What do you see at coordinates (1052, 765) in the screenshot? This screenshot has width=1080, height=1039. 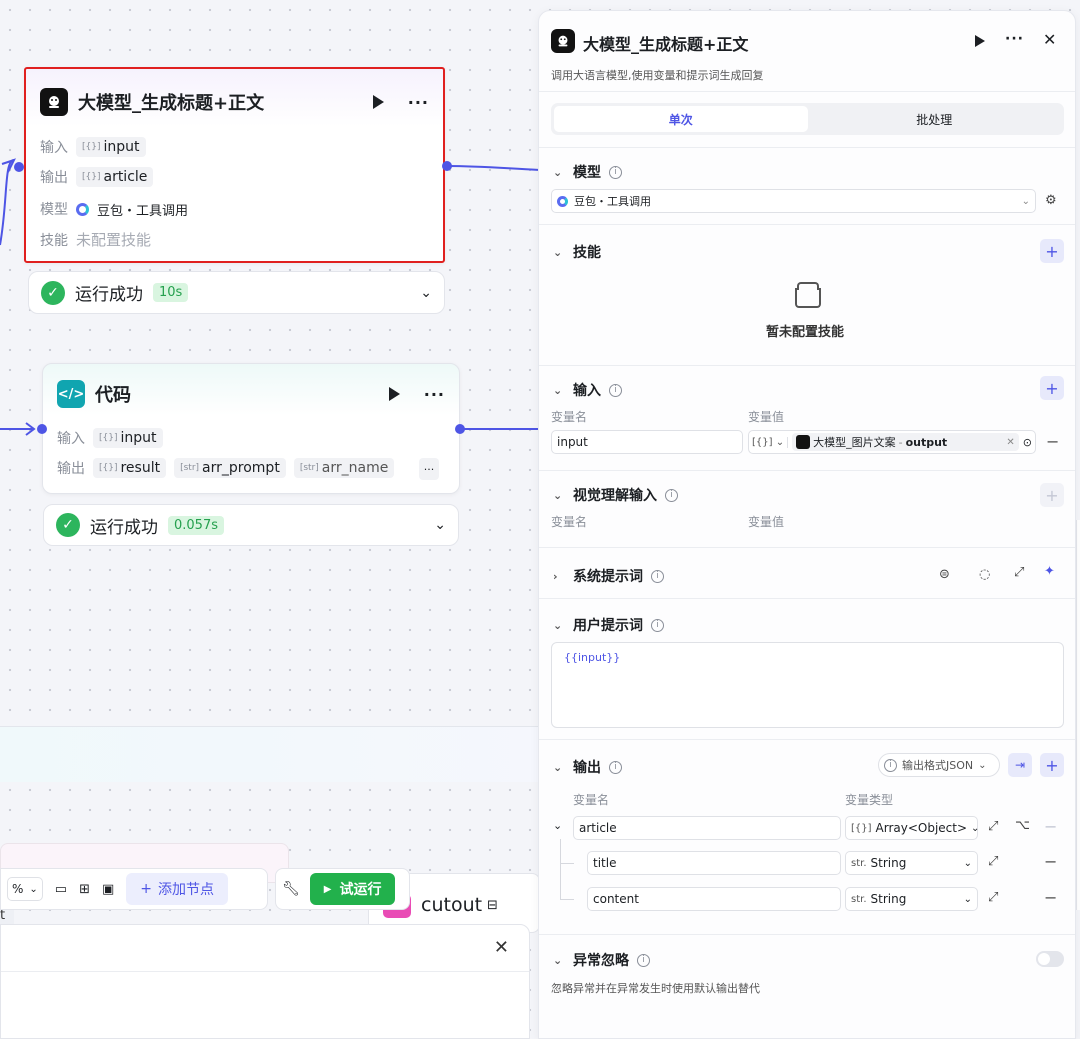 I see `add-output-button: +` at bounding box center [1052, 765].